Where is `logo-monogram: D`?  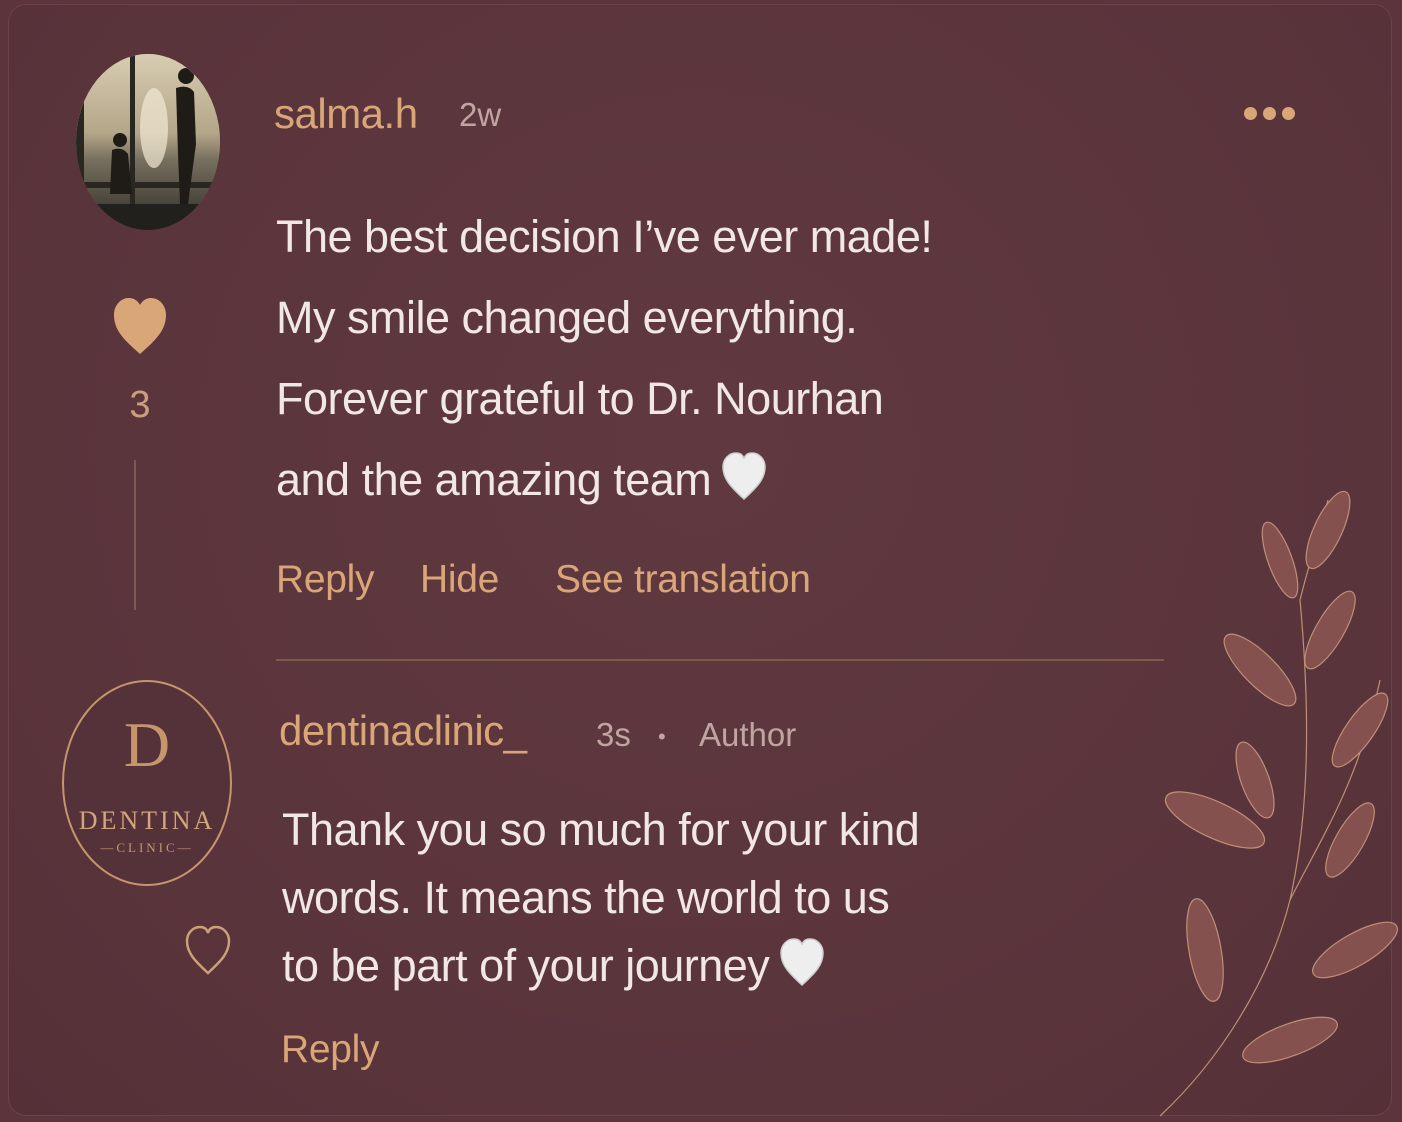
logo-monogram: D is located at coordinates (147, 744).